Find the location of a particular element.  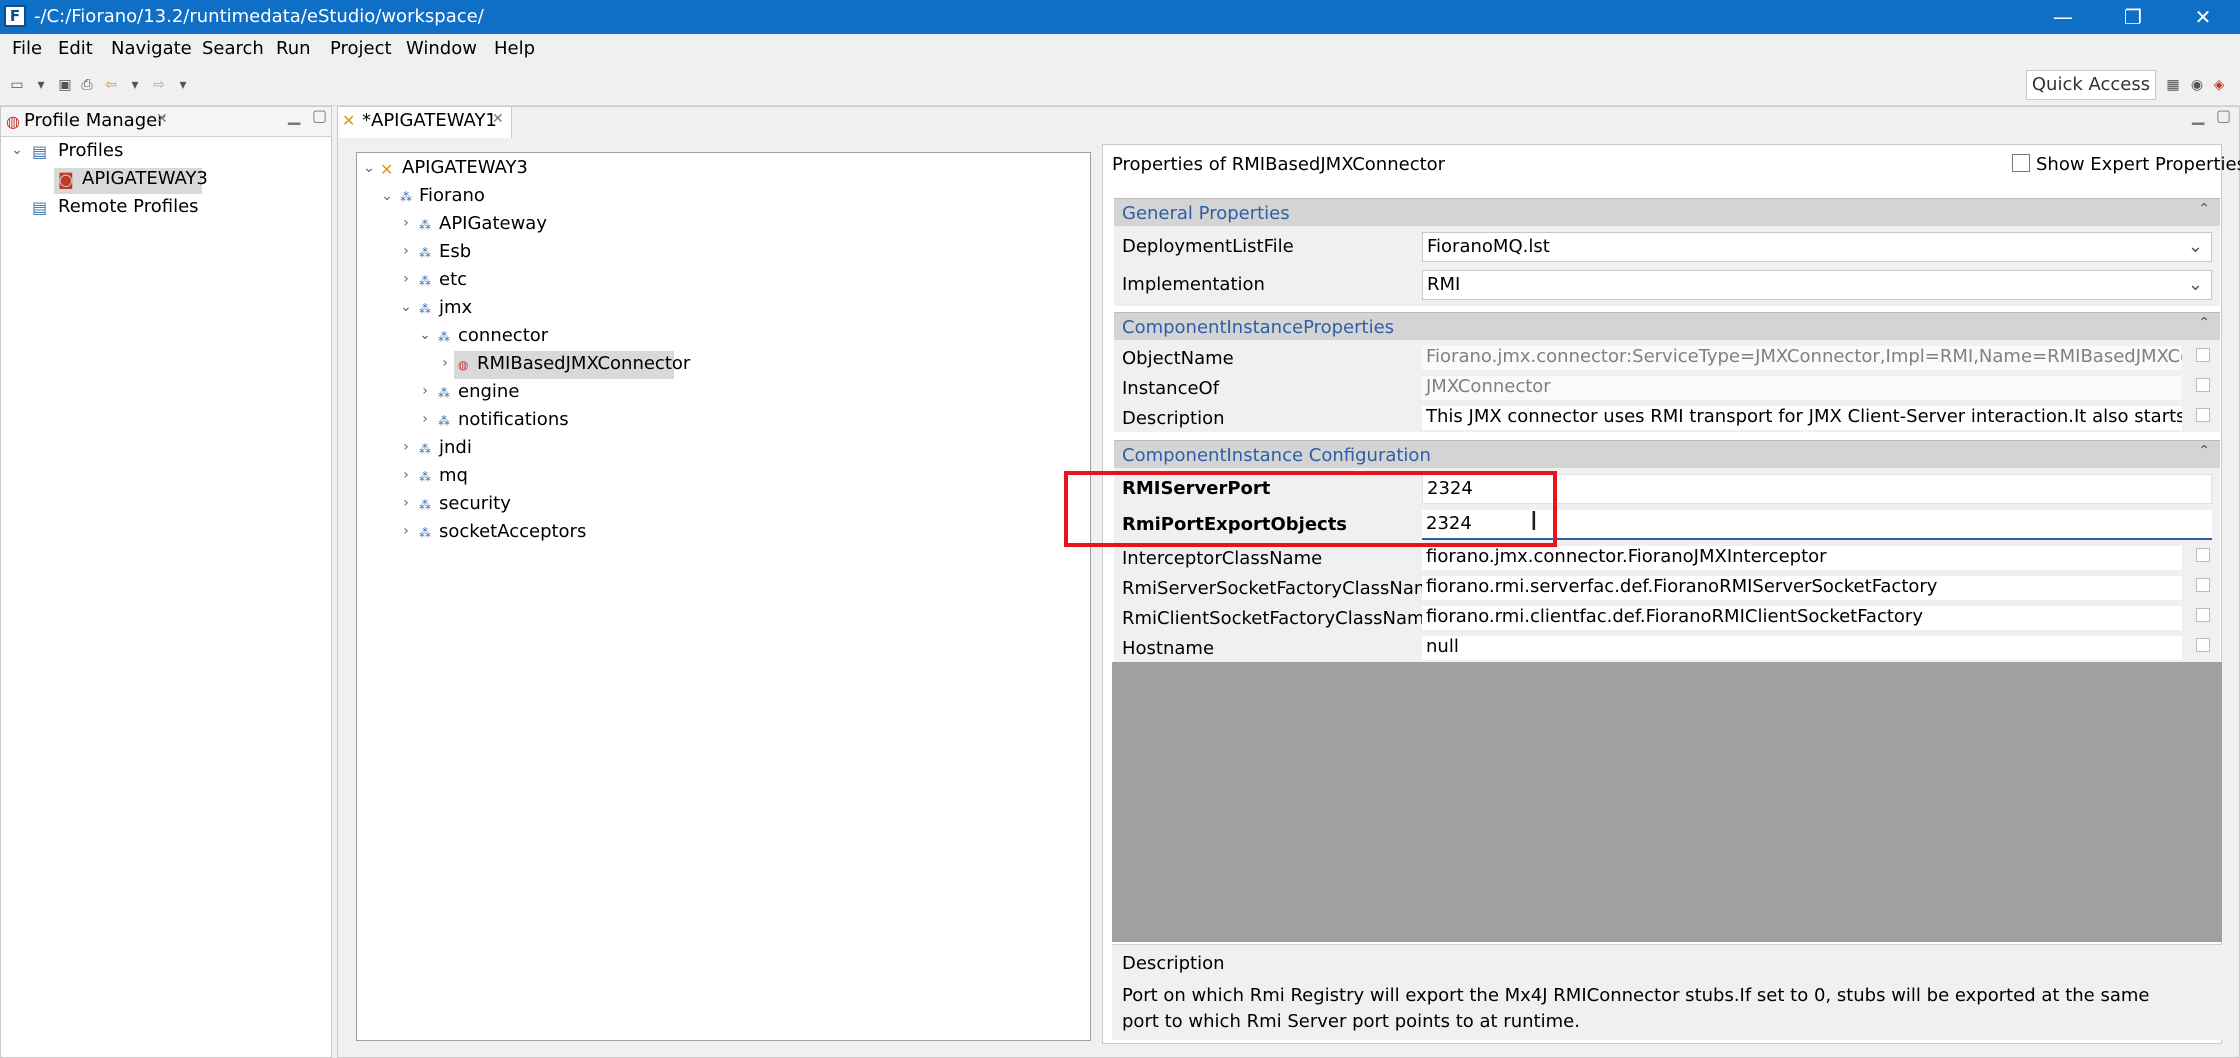

back-icon: ⇦ is located at coordinates (111, 85).